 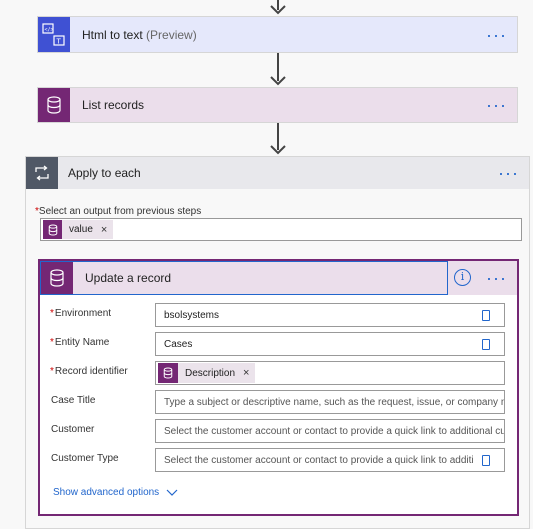 I want to click on field-label: *Record identifier, so click(x=89, y=371).